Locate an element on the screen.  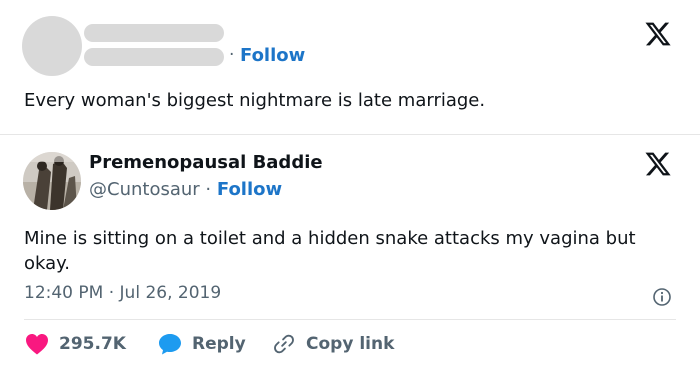
reply-bubble-icon is located at coordinates (170, 344).